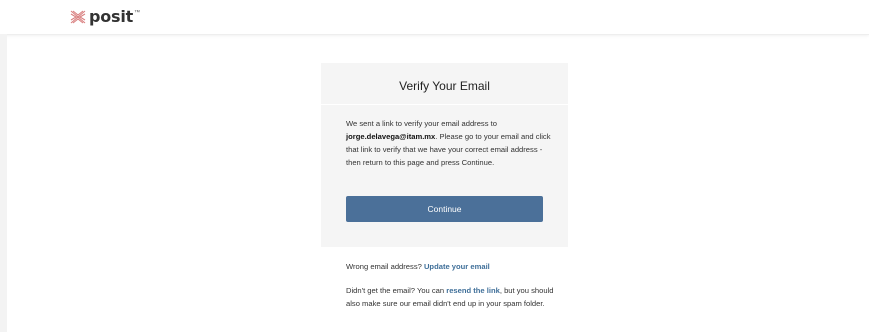 The image size is (869, 332). I want to click on resend-text-before: Didn't get the email? You can, so click(396, 290).